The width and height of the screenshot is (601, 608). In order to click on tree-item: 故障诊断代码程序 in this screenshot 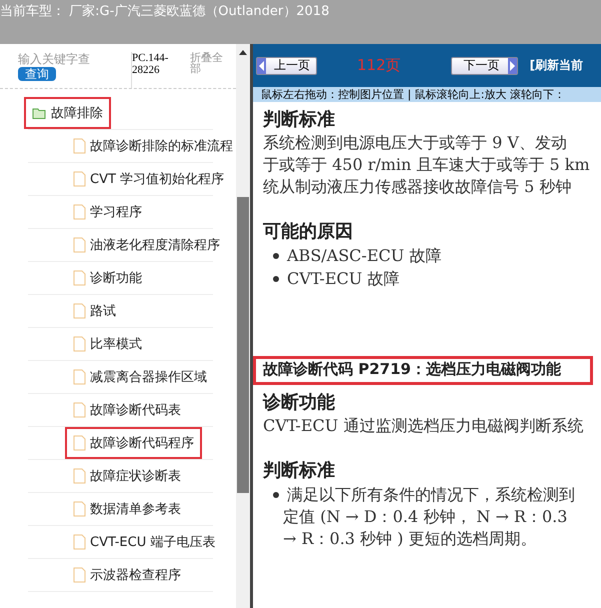, I will do `click(133, 443)`.